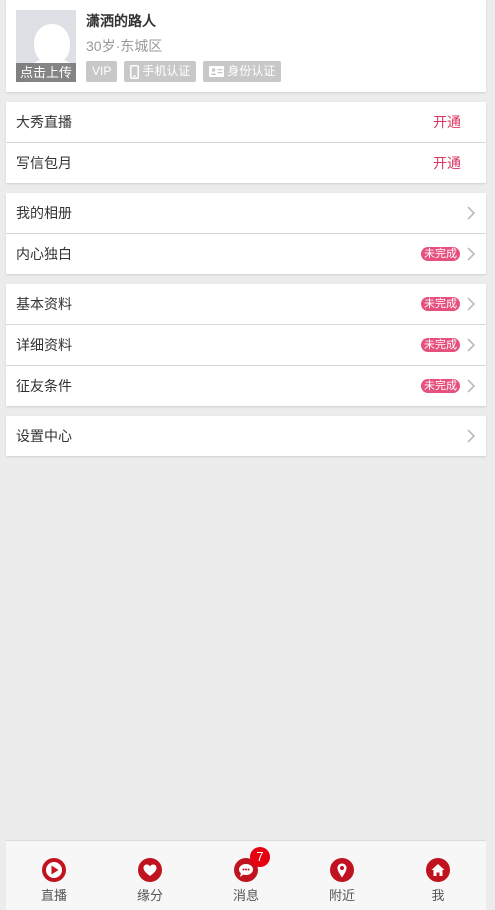  I want to click on bottom-tab-bar: 直播 缘分 7 消息 附近 我, so click(246, 875).